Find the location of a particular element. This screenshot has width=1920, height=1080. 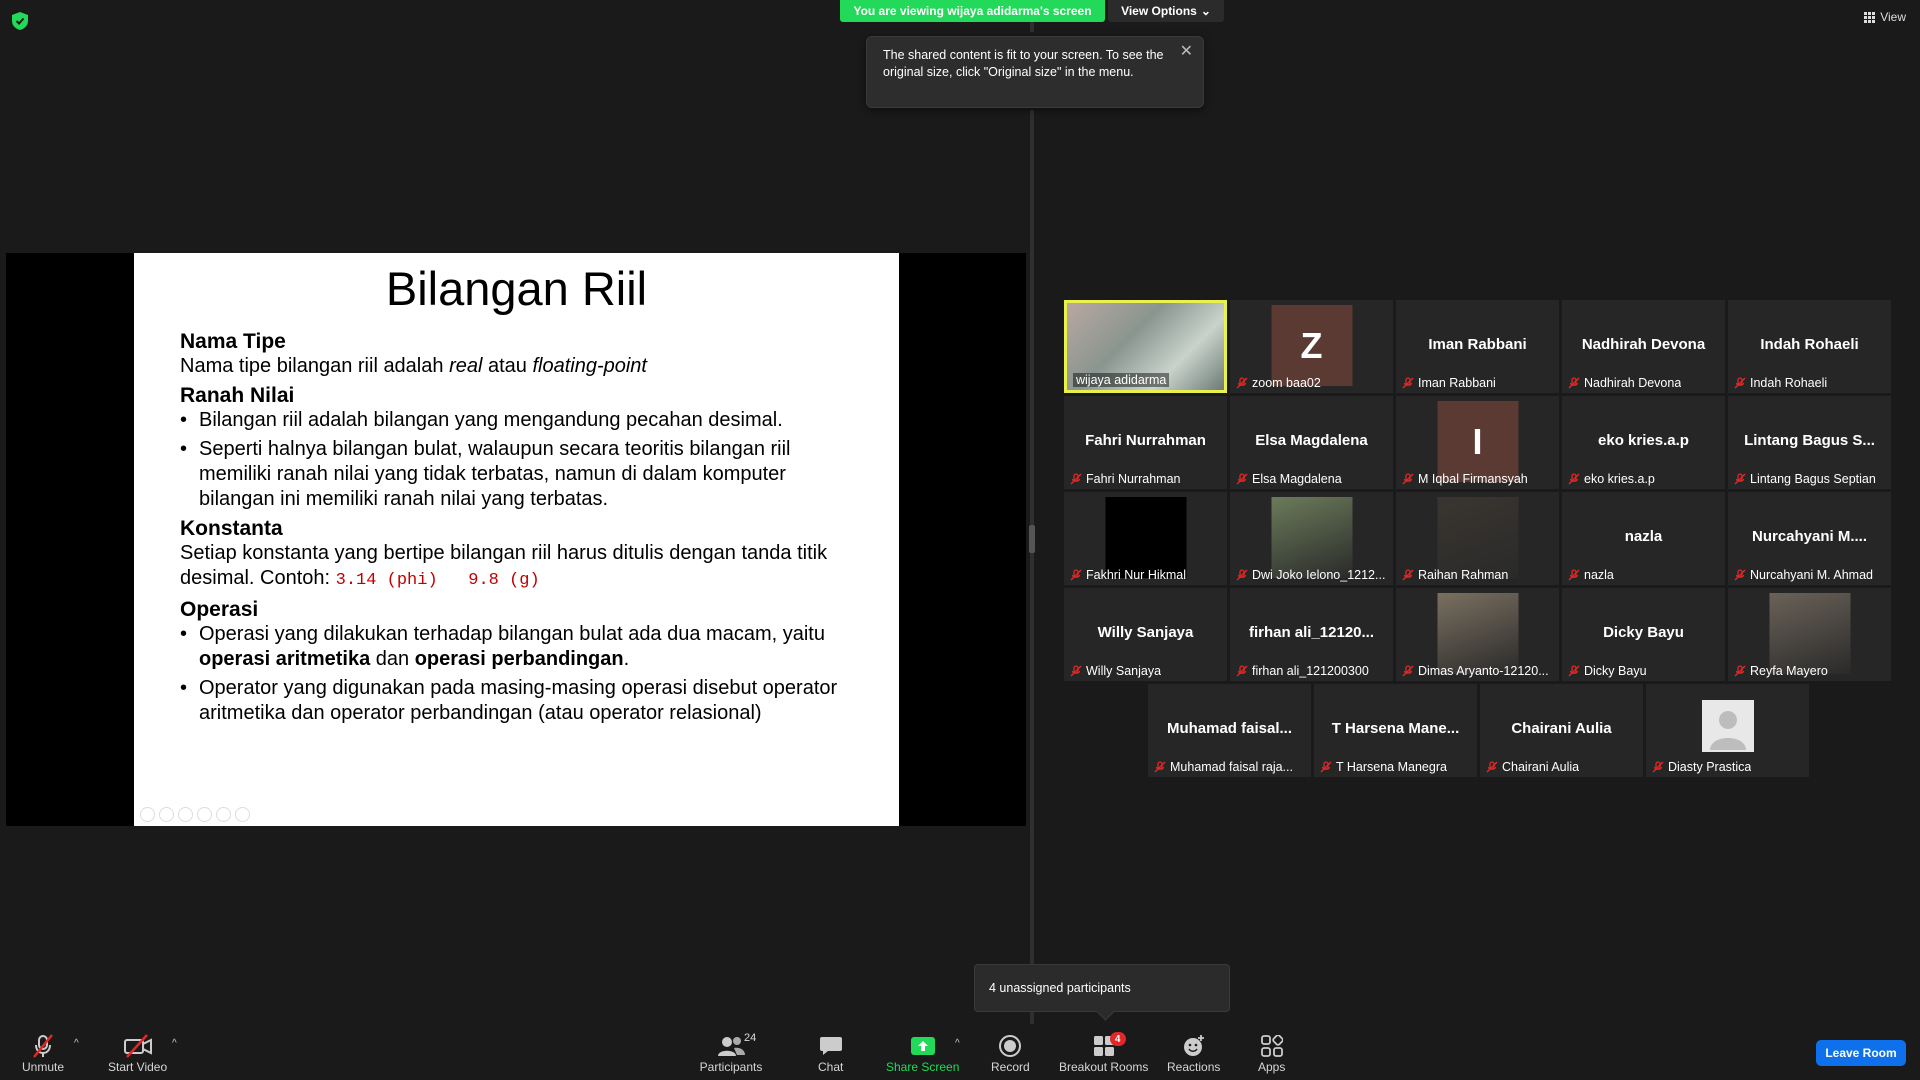

participants-label: Participants is located at coordinates (731, 1067).